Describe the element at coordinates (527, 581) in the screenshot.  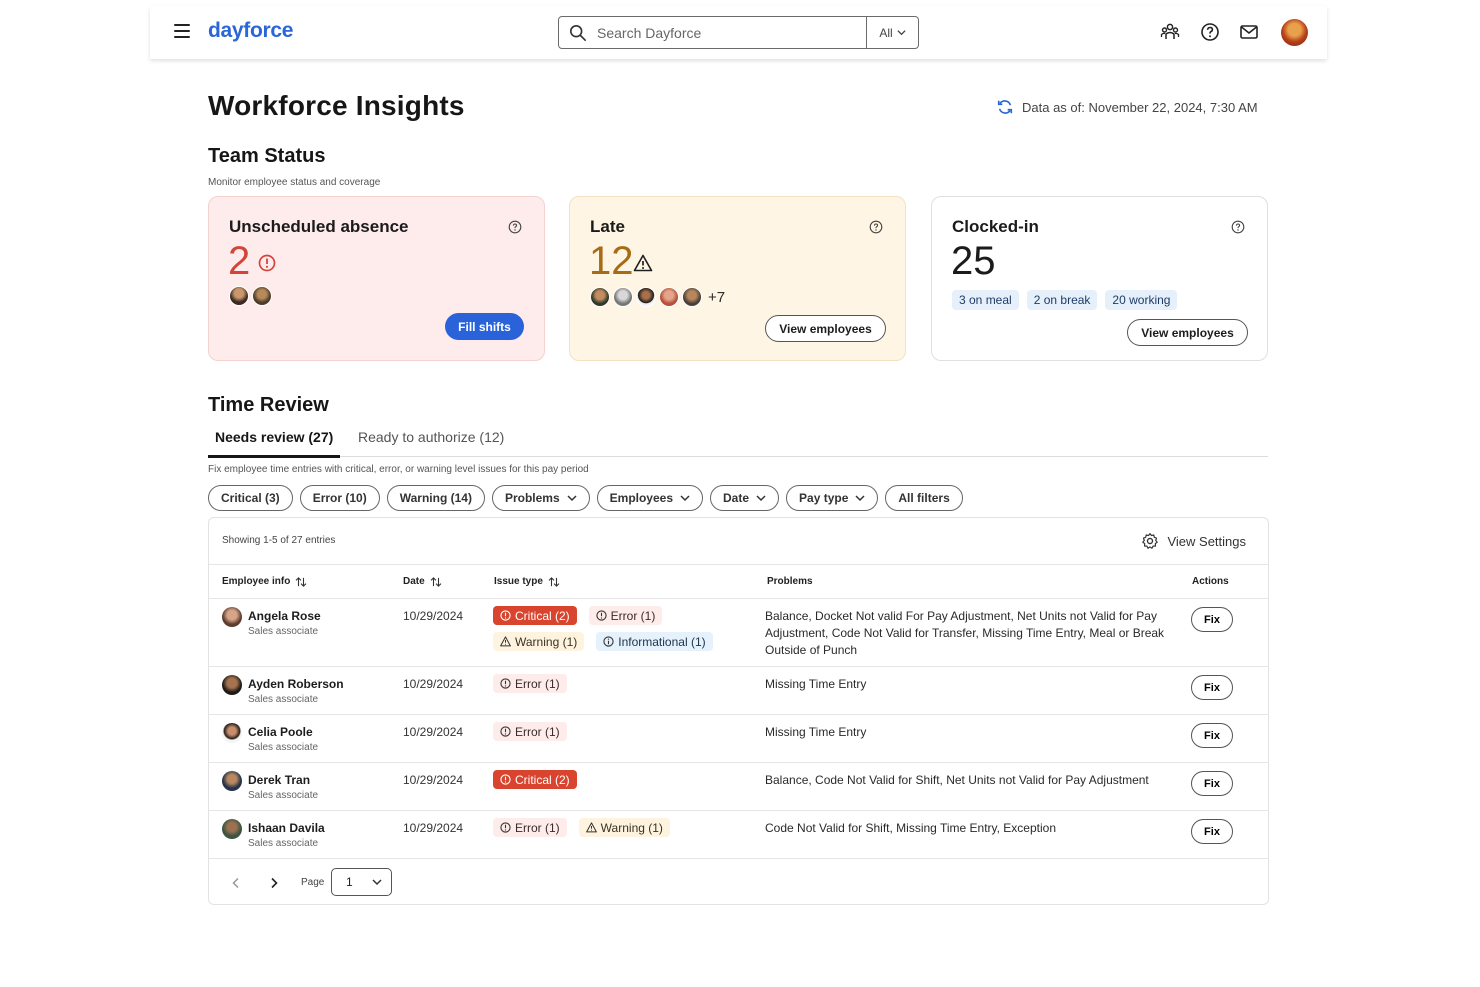
I see `column-issue-type: Issue type` at that location.